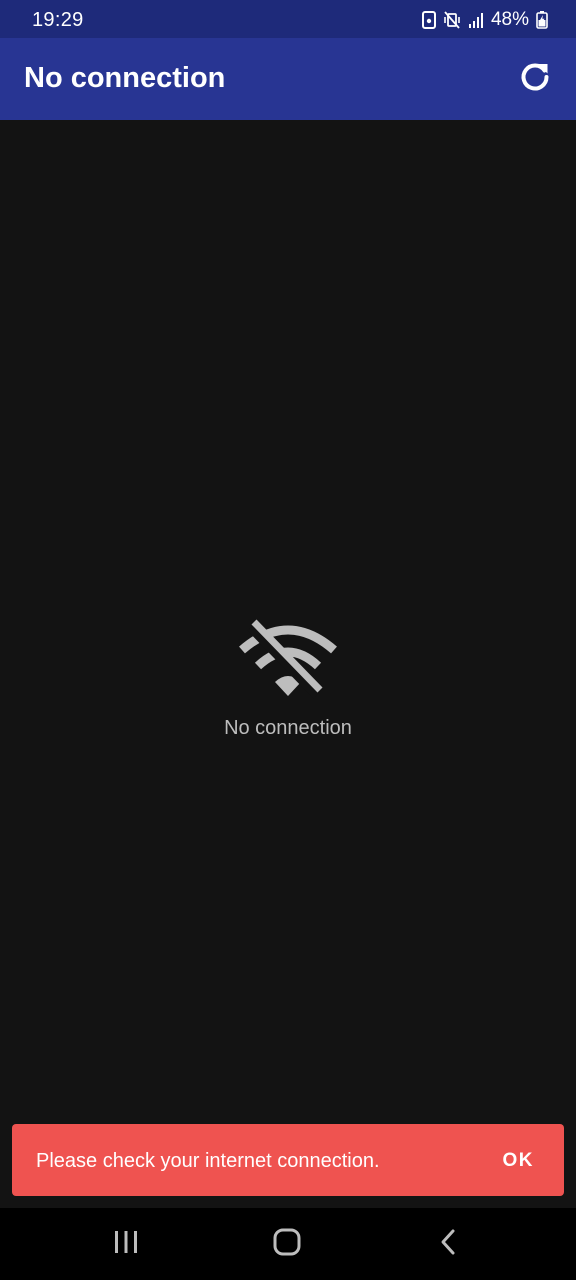 The image size is (576, 1280). I want to click on refresh-icon, so click(535, 79).